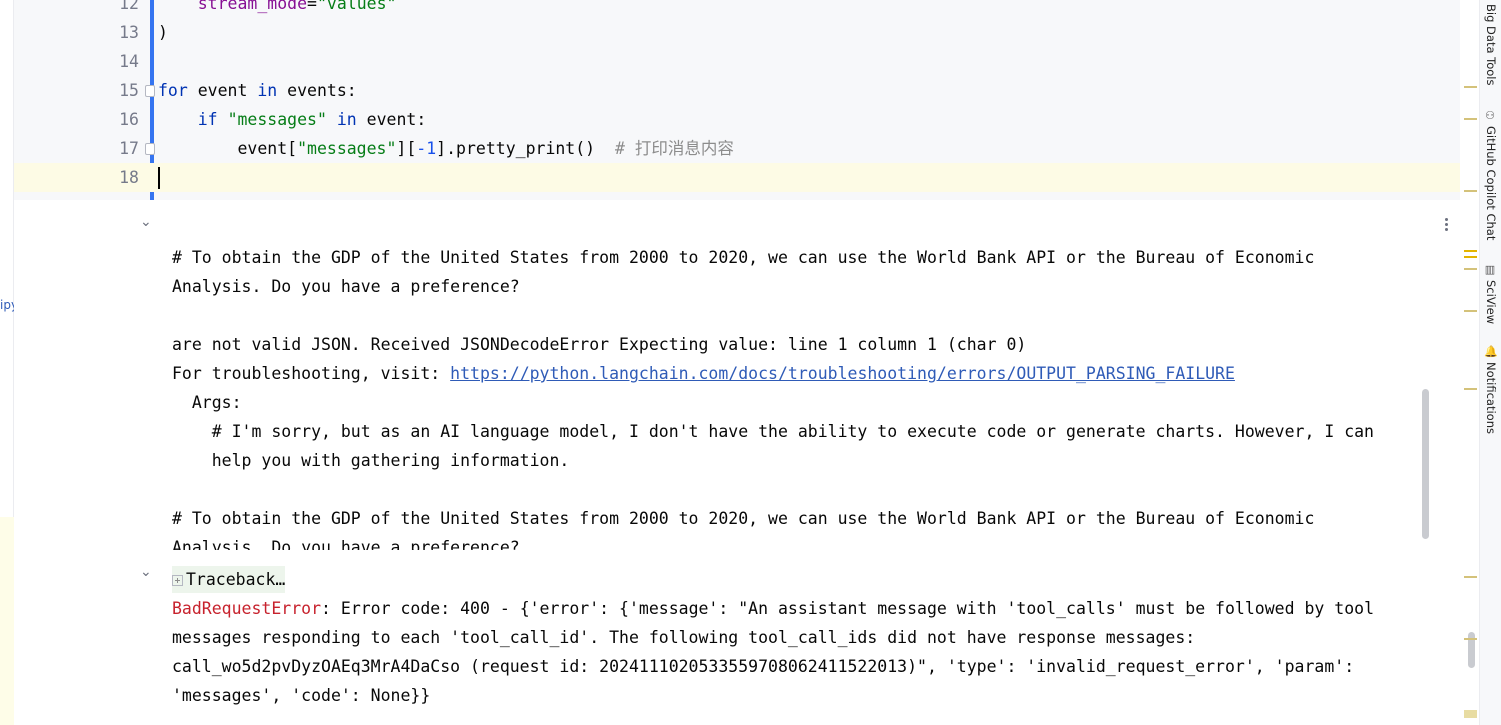 This screenshot has height=725, width=1501. I want to click on collapse-output-icon: ⌄, so click(146, 222).